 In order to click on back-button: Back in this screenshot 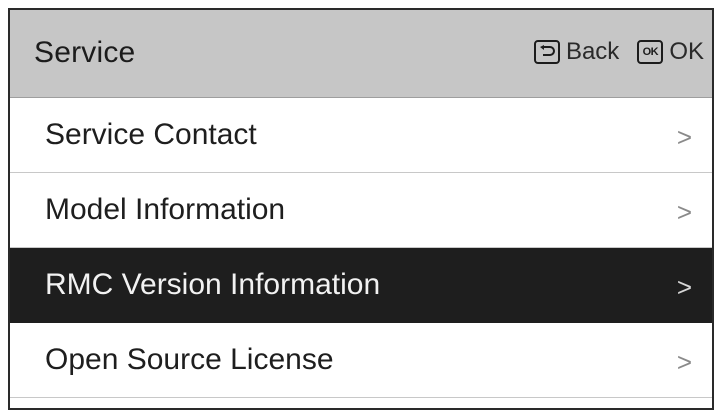, I will do `click(576, 52)`.